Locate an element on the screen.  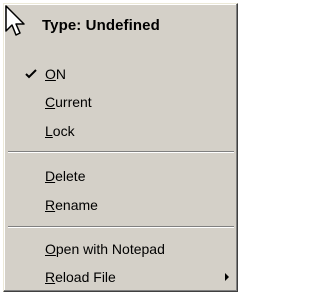
submenu-arrow-icon is located at coordinates (227, 277).